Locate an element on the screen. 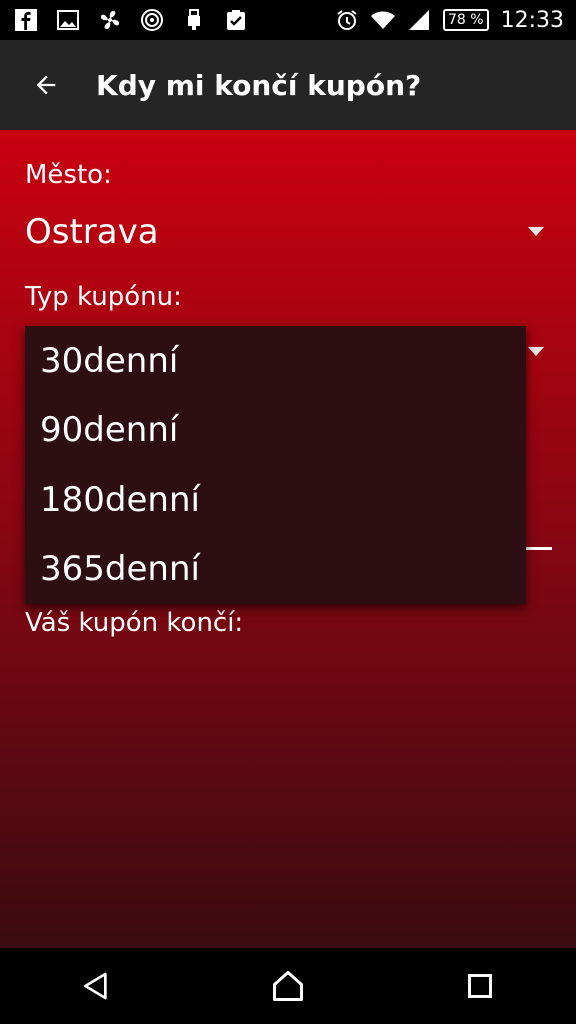 The width and height of the screenshot is (576, 1024). fan-icon is located at coordinates (110, 20).